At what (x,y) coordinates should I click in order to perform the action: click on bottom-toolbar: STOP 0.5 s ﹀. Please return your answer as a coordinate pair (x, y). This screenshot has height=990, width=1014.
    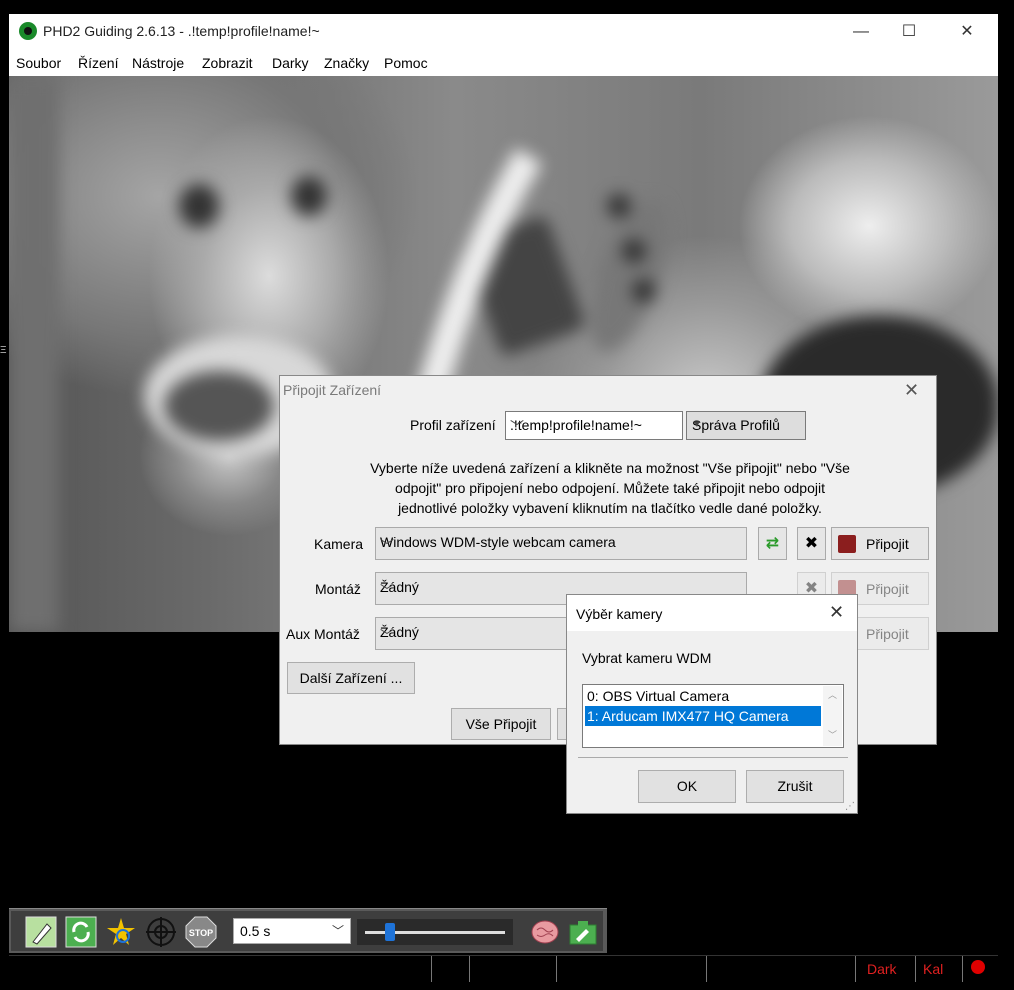
    Looking at the image, I should click on (308, 930).